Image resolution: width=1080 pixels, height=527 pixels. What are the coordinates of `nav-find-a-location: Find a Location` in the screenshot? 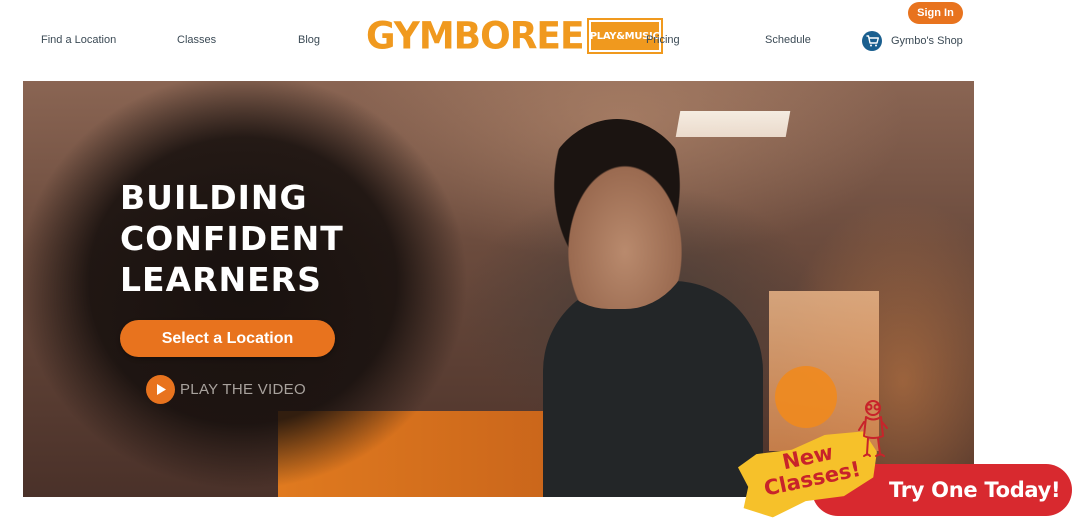 It's located at (78, 40).